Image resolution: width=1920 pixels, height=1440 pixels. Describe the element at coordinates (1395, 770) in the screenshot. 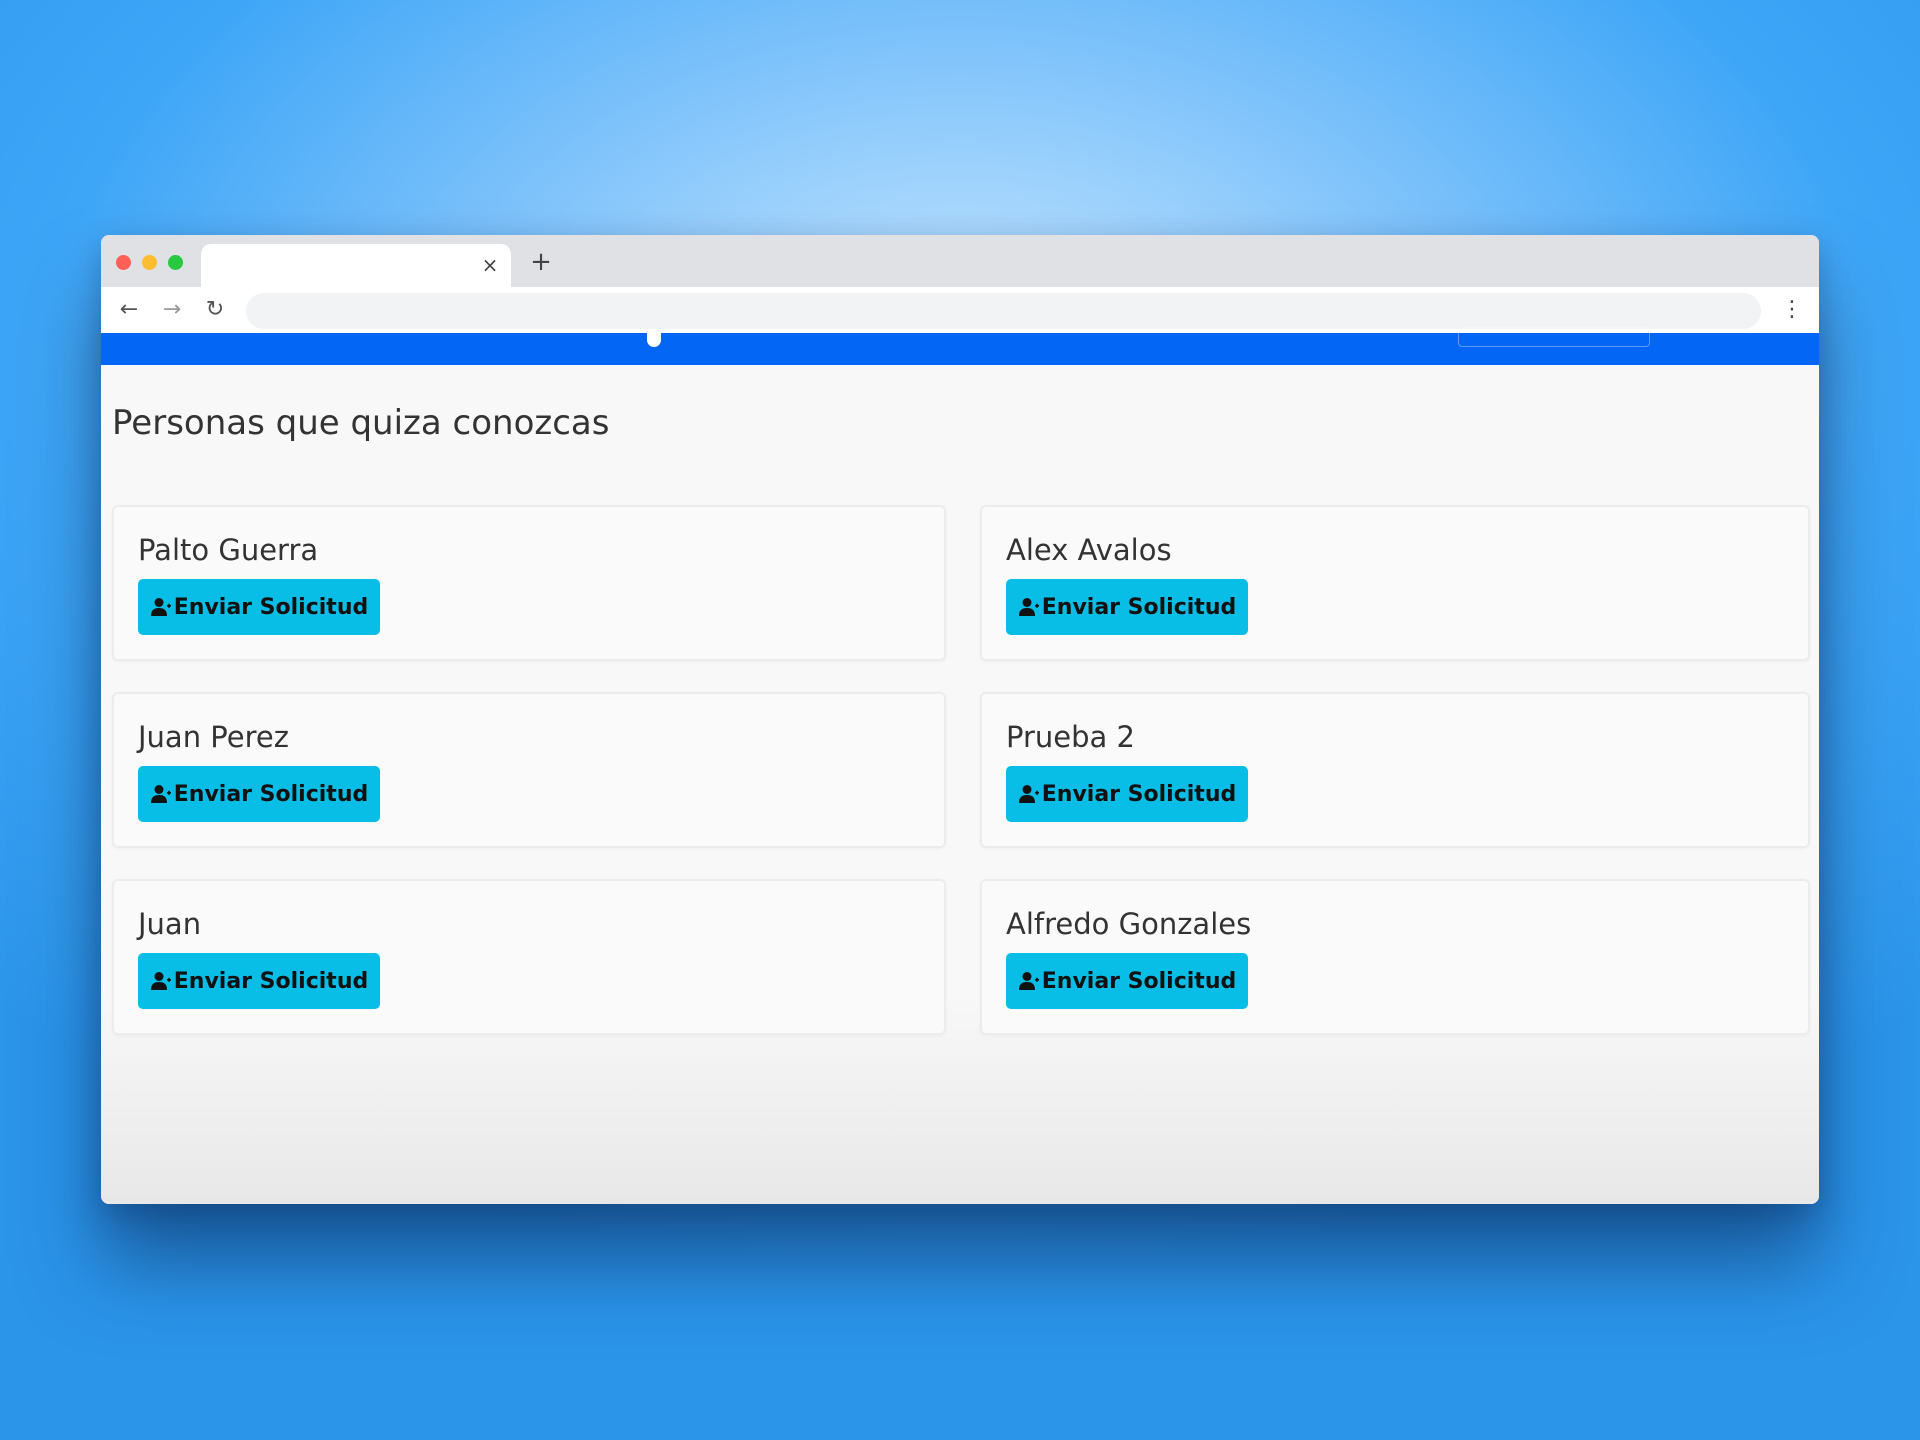

I see `suggestion-card: Prueba 2 Enviar Solicitud` at that location.